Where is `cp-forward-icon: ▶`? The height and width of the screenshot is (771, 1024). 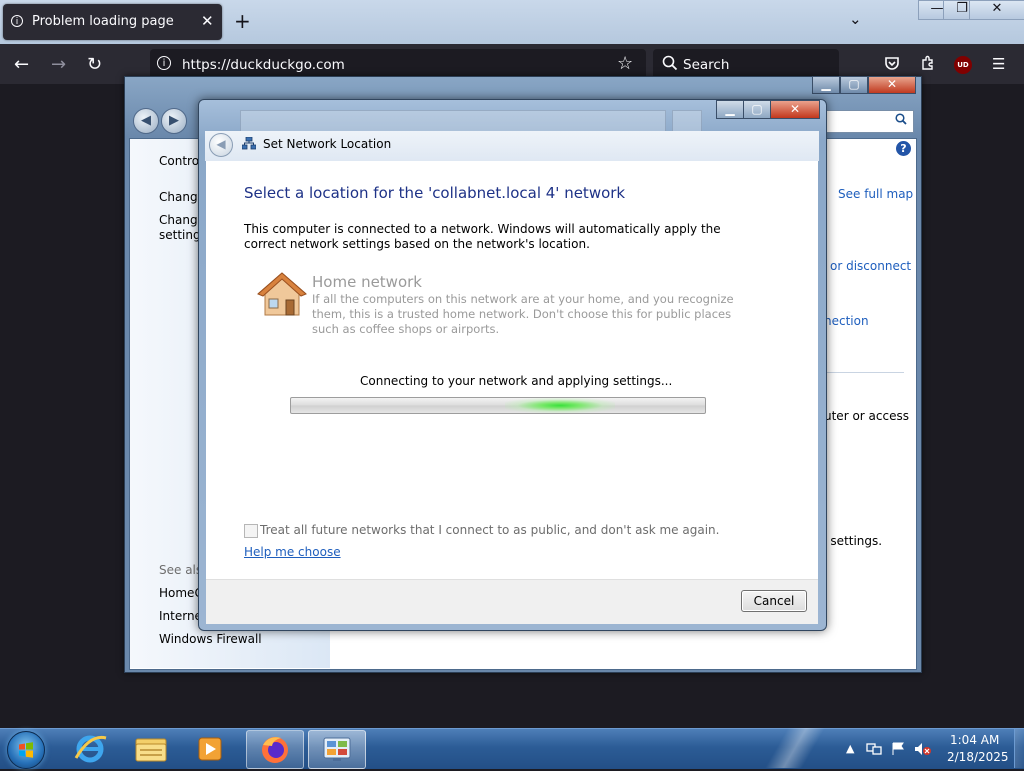 cp-forward-icon: ▶ is located at coordinates (174, 121).